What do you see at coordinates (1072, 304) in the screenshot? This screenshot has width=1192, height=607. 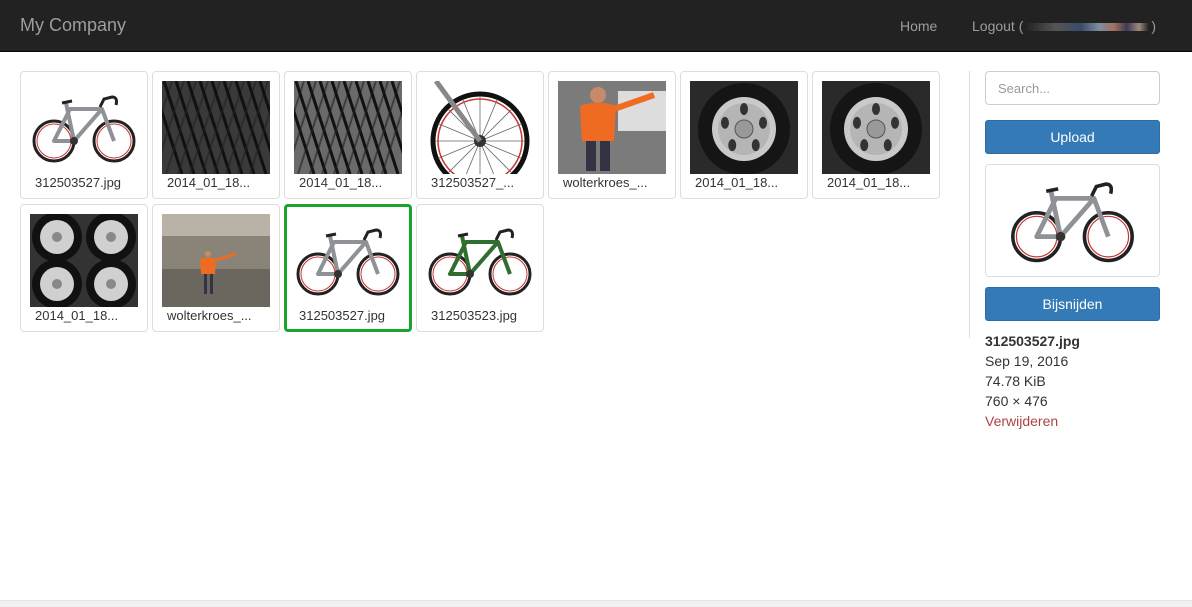 I see `crop-button: Bijsnijden` at bounding box center [1072, 304].